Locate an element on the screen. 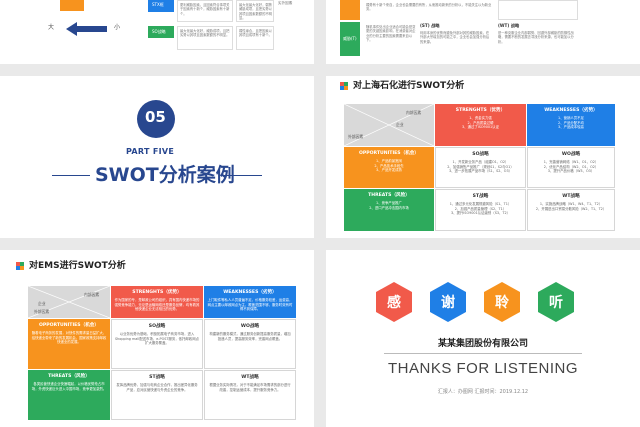 The width and height of the screenshot is (640, 427). orange-block is located at coordinates (72, 5).